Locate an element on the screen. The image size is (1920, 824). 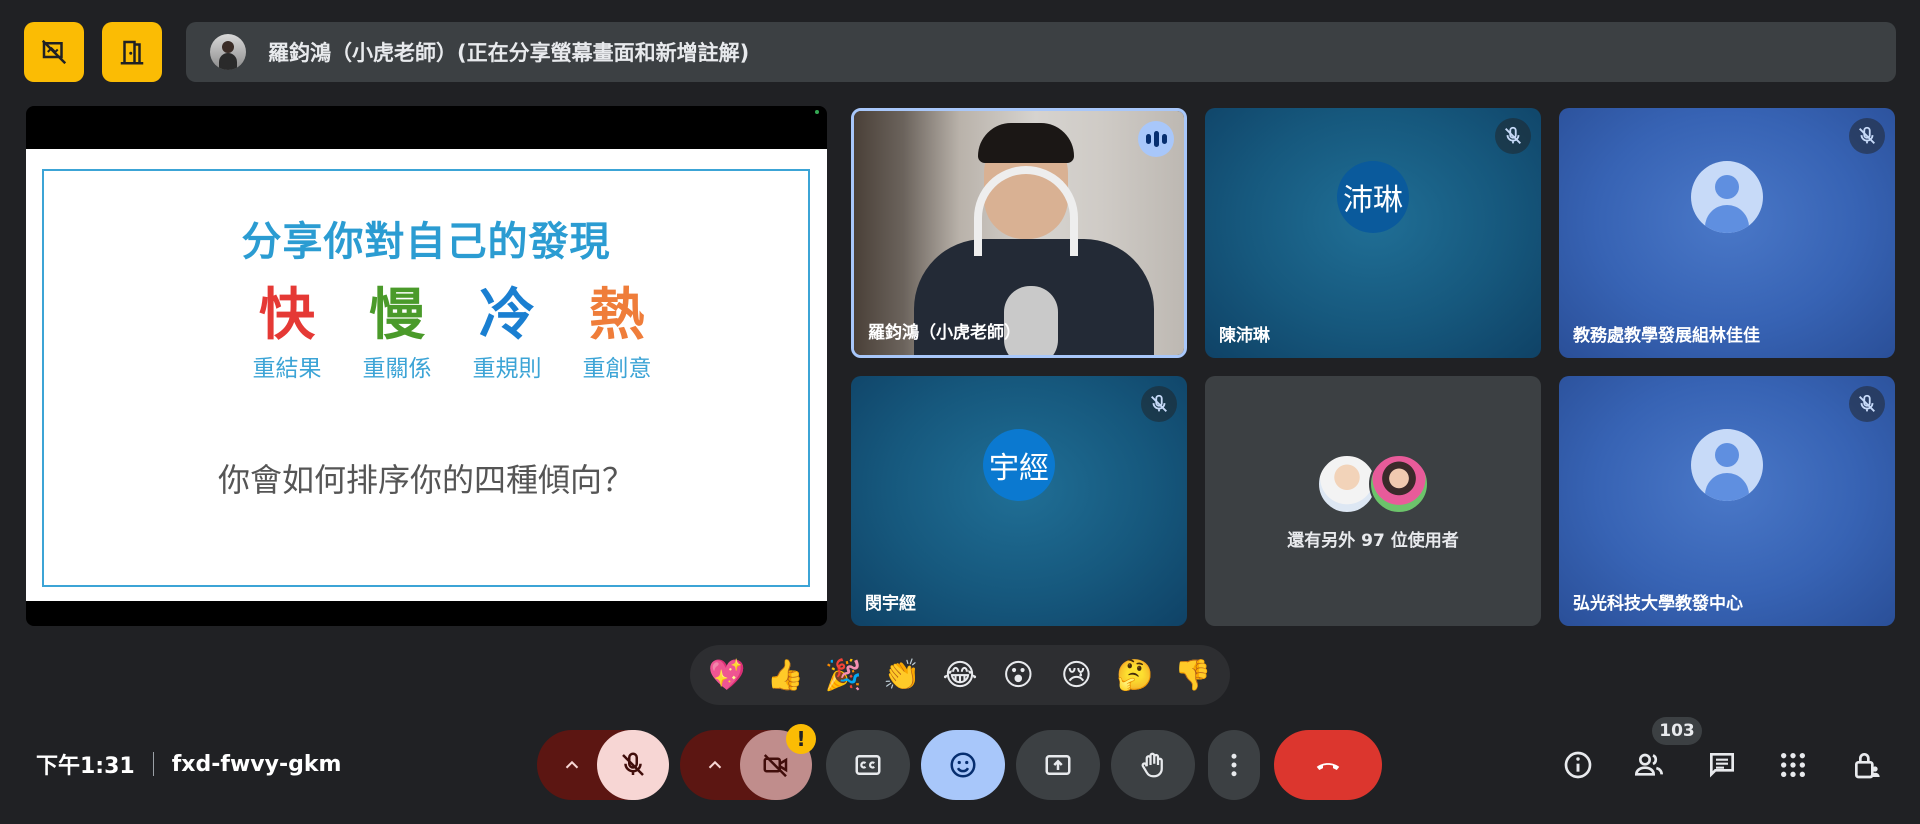
participant-name: 教務處教學發展組林佳佳 is located at coordinates (1666, 336).